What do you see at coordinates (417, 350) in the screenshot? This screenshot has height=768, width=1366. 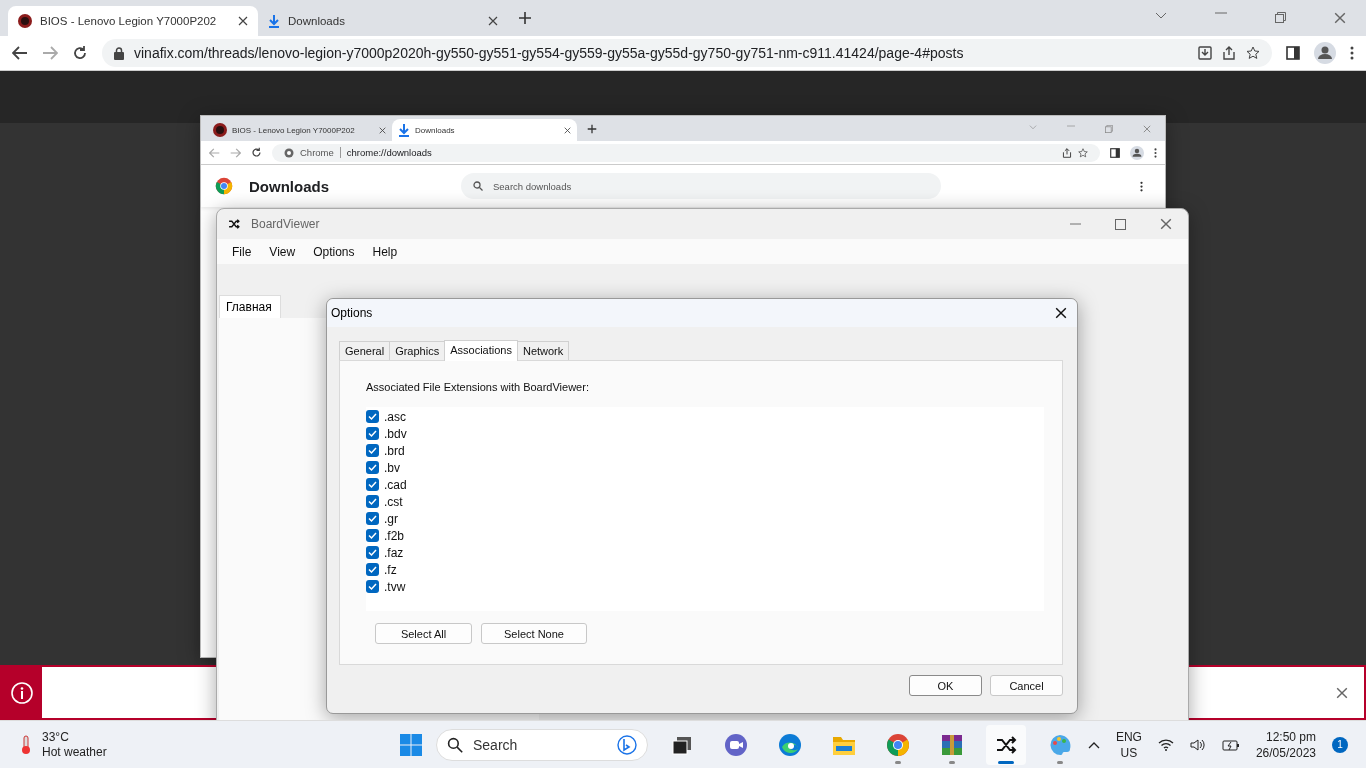 I see `dialog-tab: Graphics` at bounding box center [417, 350].